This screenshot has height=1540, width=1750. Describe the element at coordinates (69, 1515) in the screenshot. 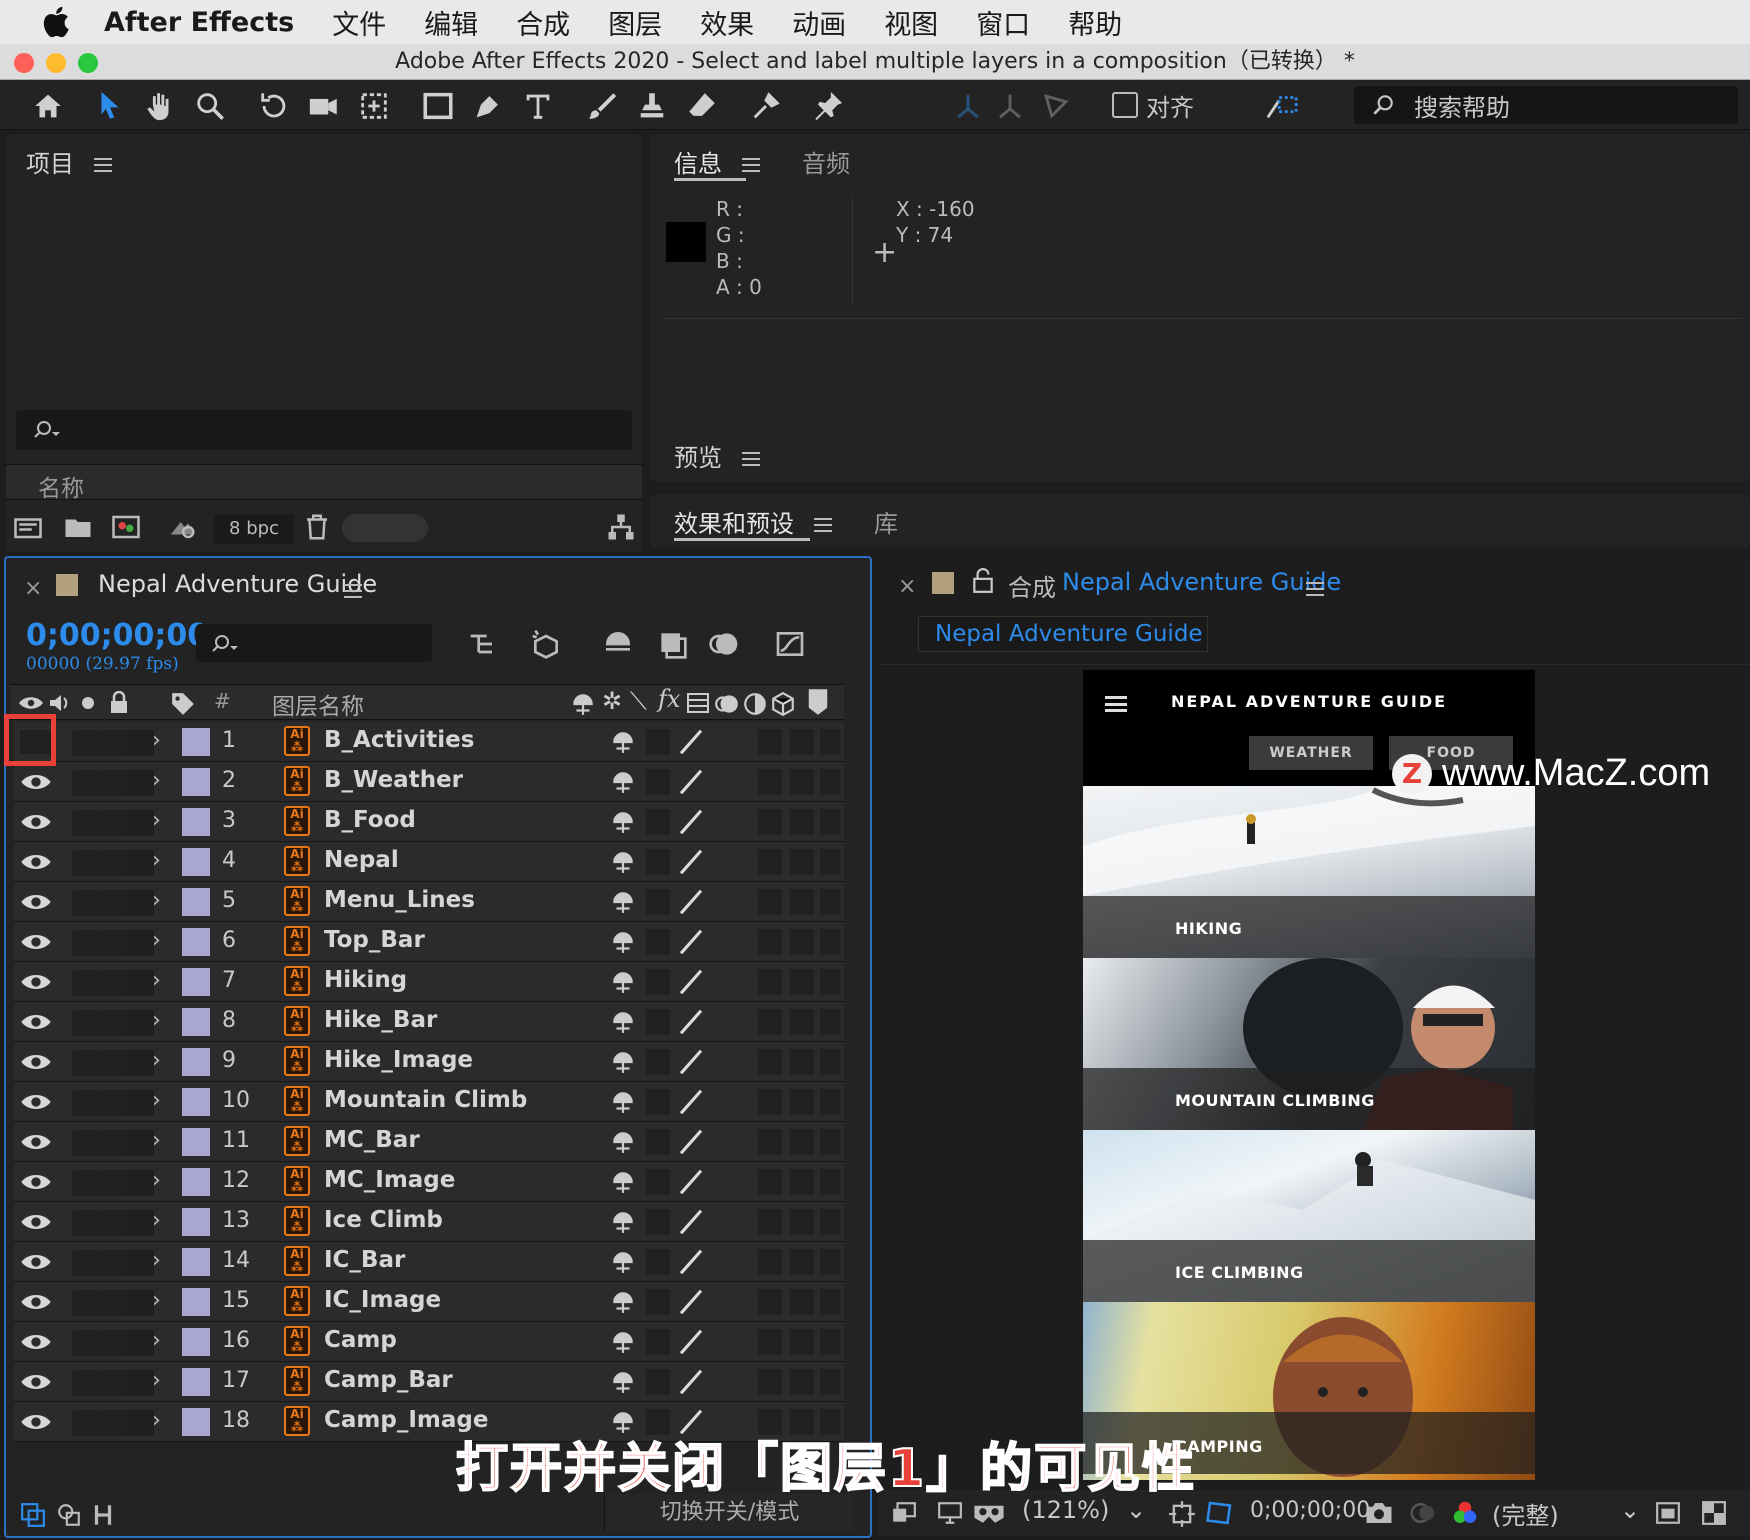

I see `transfer-controls-icon` at that location.